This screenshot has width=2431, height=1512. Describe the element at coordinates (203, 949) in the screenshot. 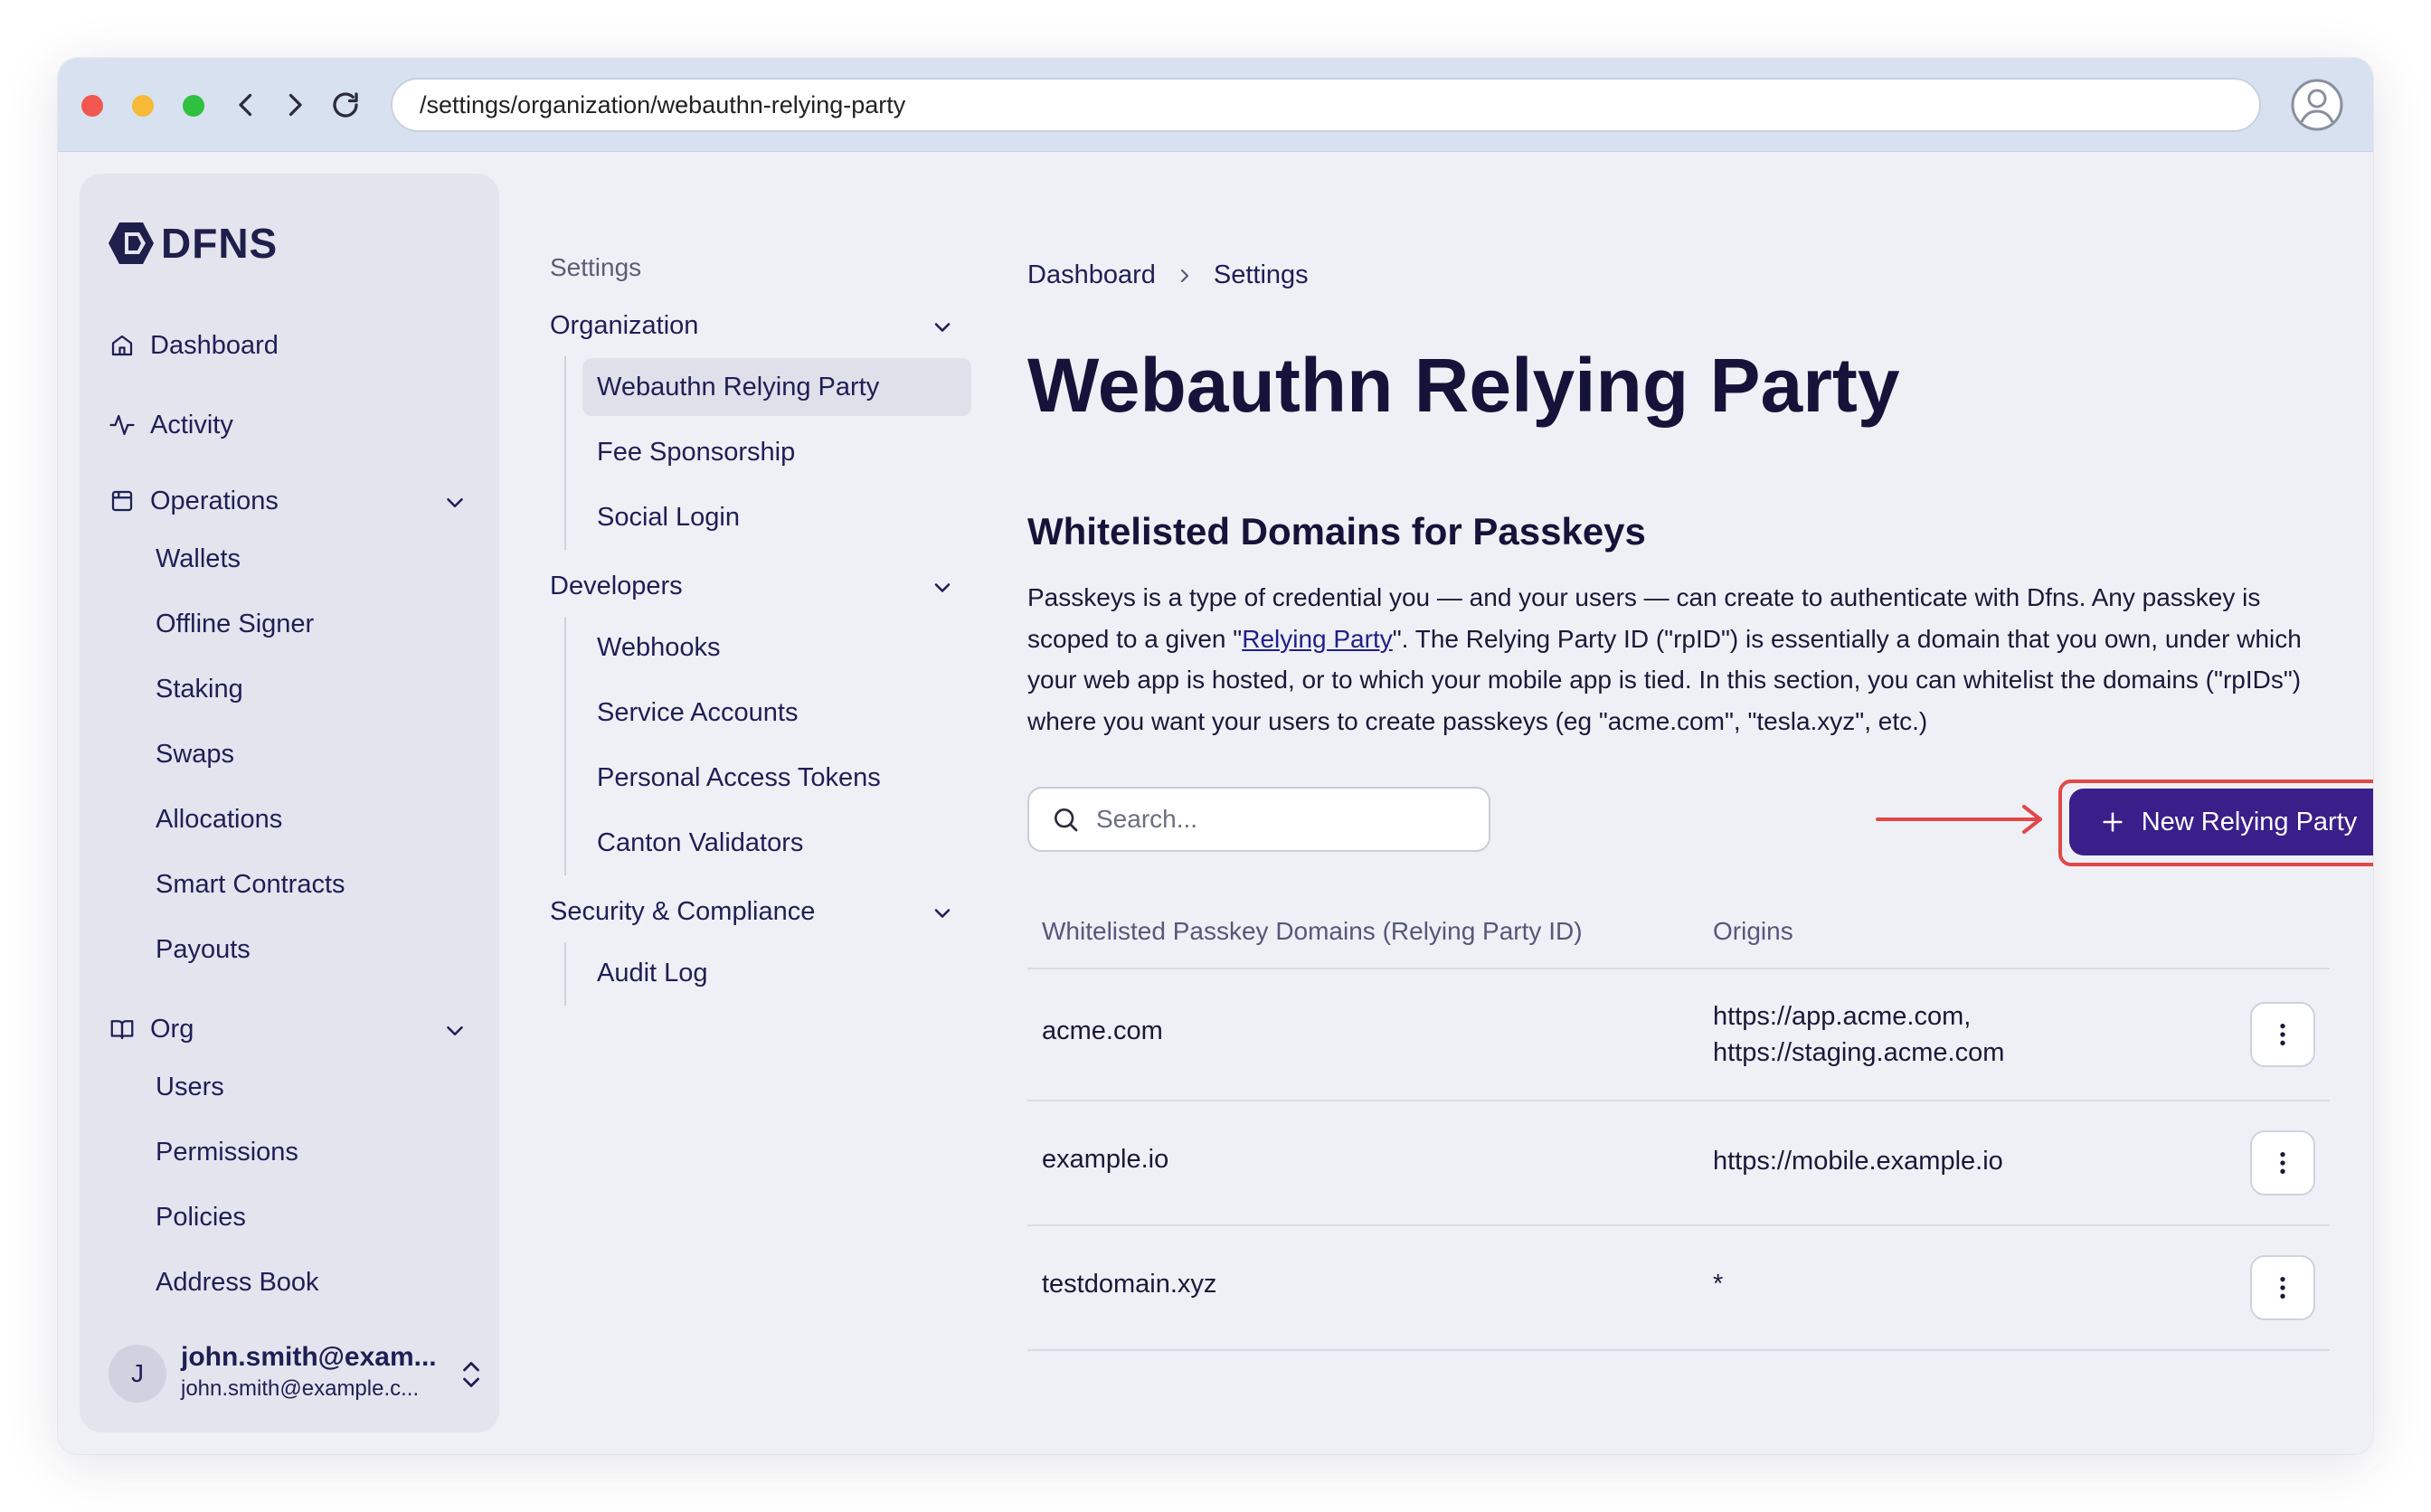

I see `sidebar-item-payouts: Payouts` at that location.